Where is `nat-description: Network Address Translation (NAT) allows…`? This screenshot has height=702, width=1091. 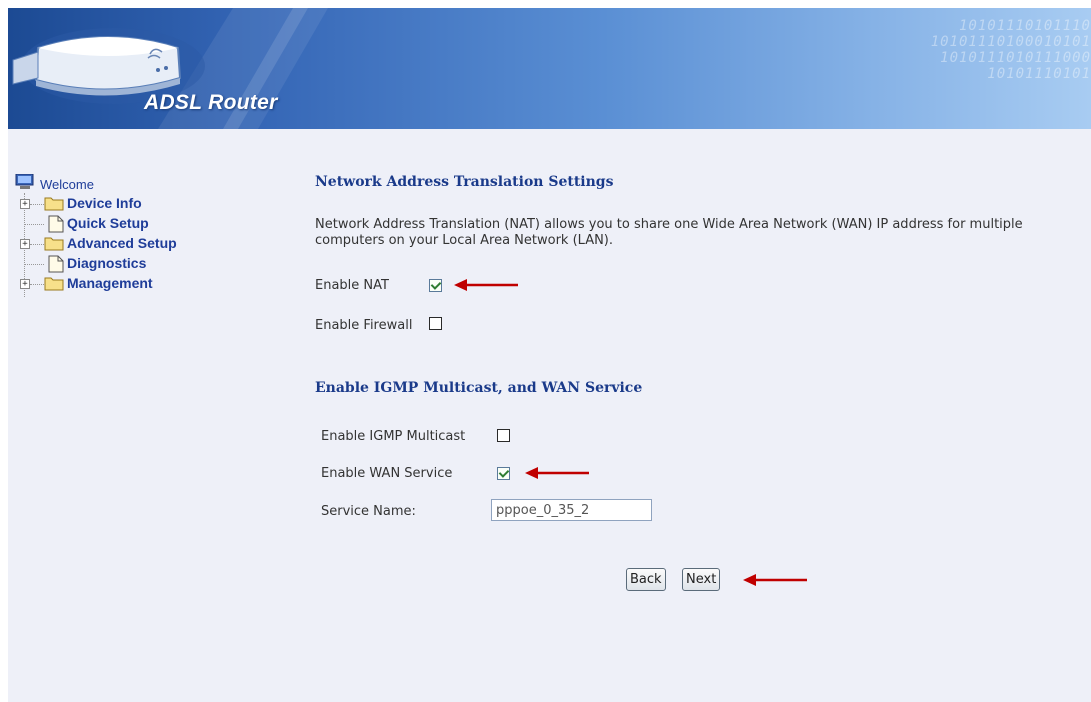 nat-description: Network Address Translation (NAT) allows… is located at coordinates (669, 232).